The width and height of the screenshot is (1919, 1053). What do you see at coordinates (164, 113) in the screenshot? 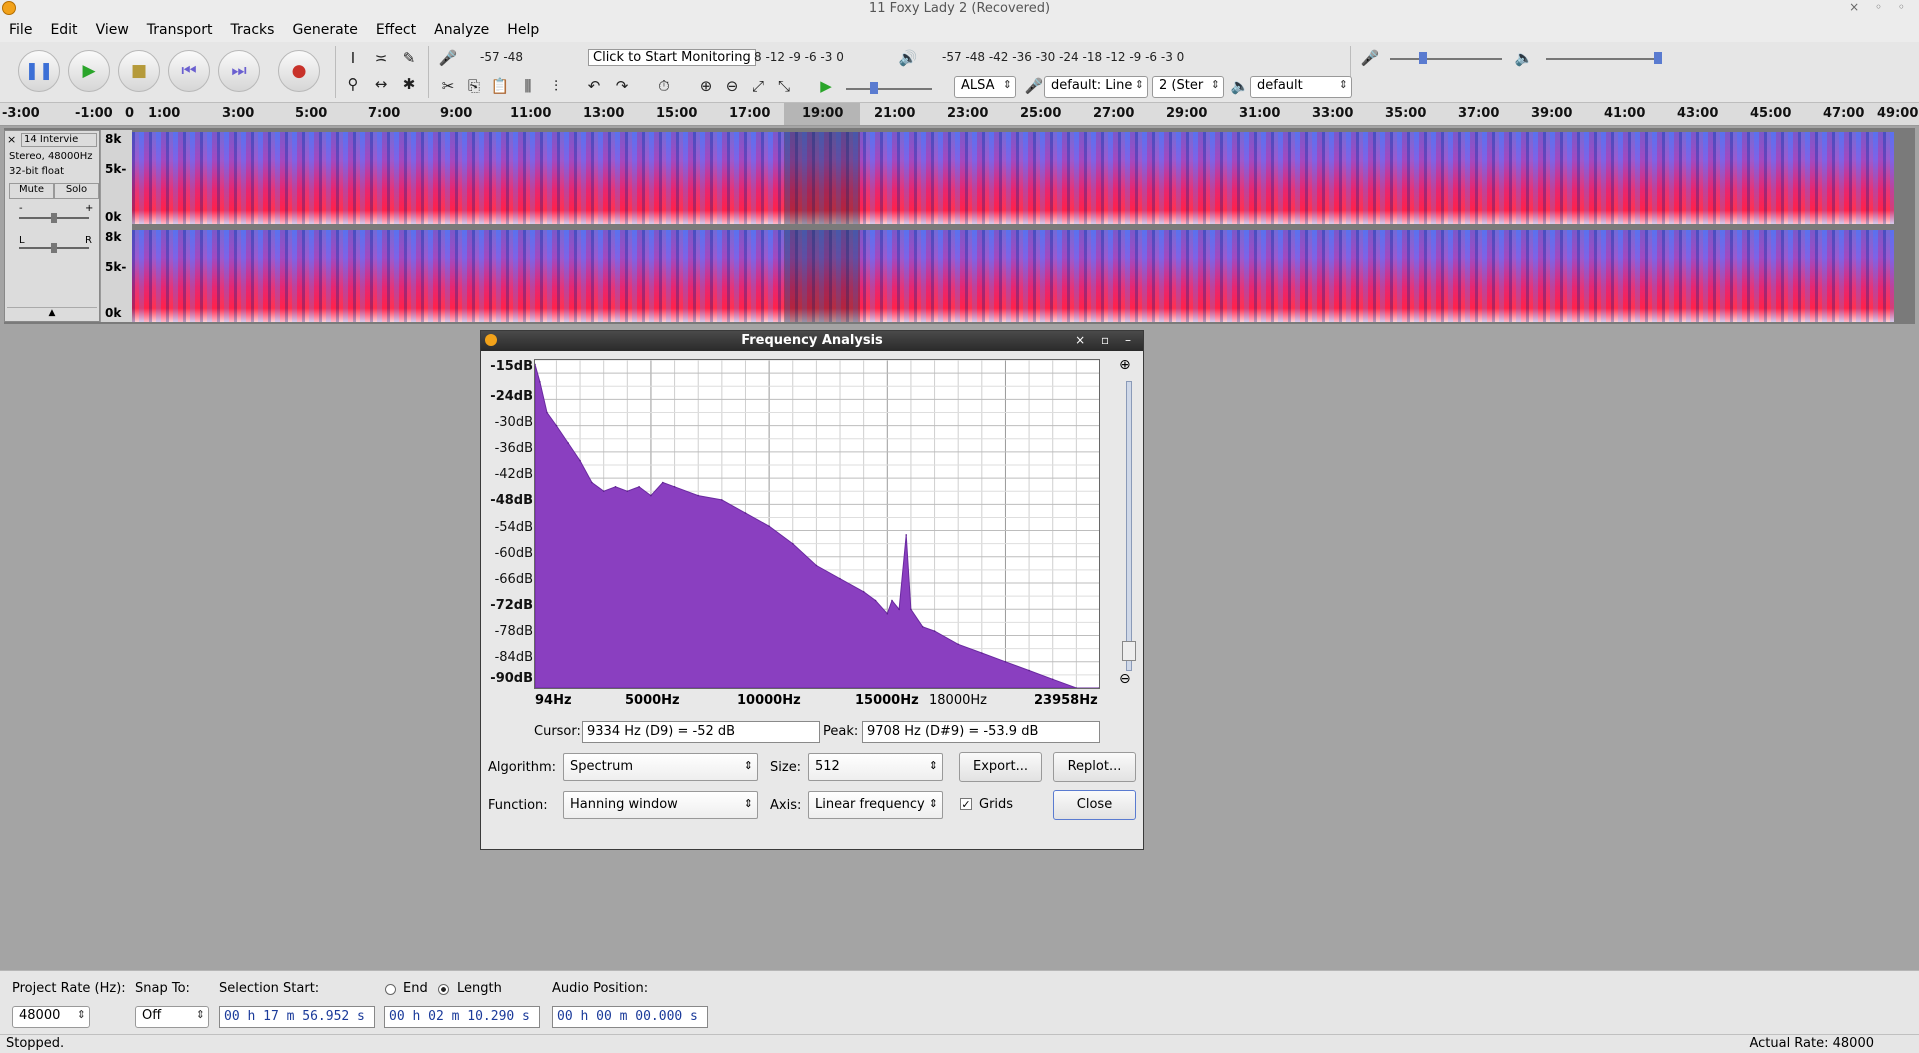
I see `ruler-label: 1:00` at bounding box center [164, 113].